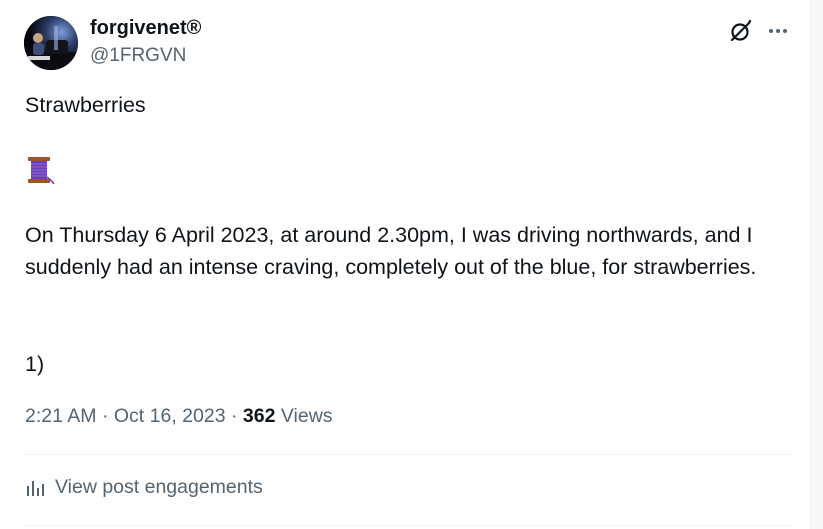 The image size is (823, 529). I want to click on engagements-label: View post engagements, so click(159, 487).